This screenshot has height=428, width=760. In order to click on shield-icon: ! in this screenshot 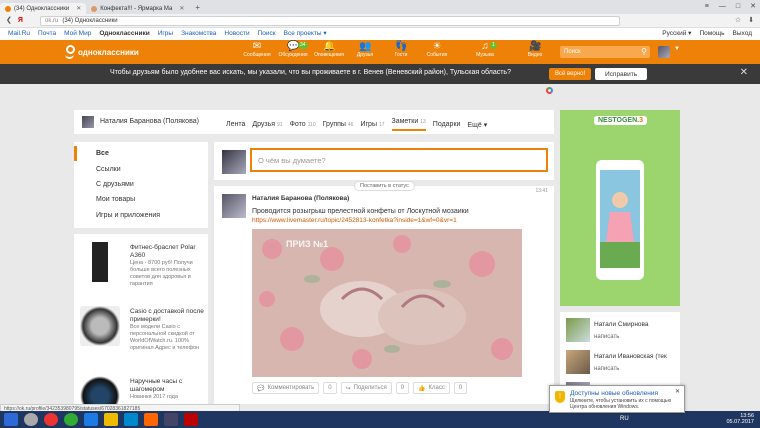, I will do `click(560, 397)`.